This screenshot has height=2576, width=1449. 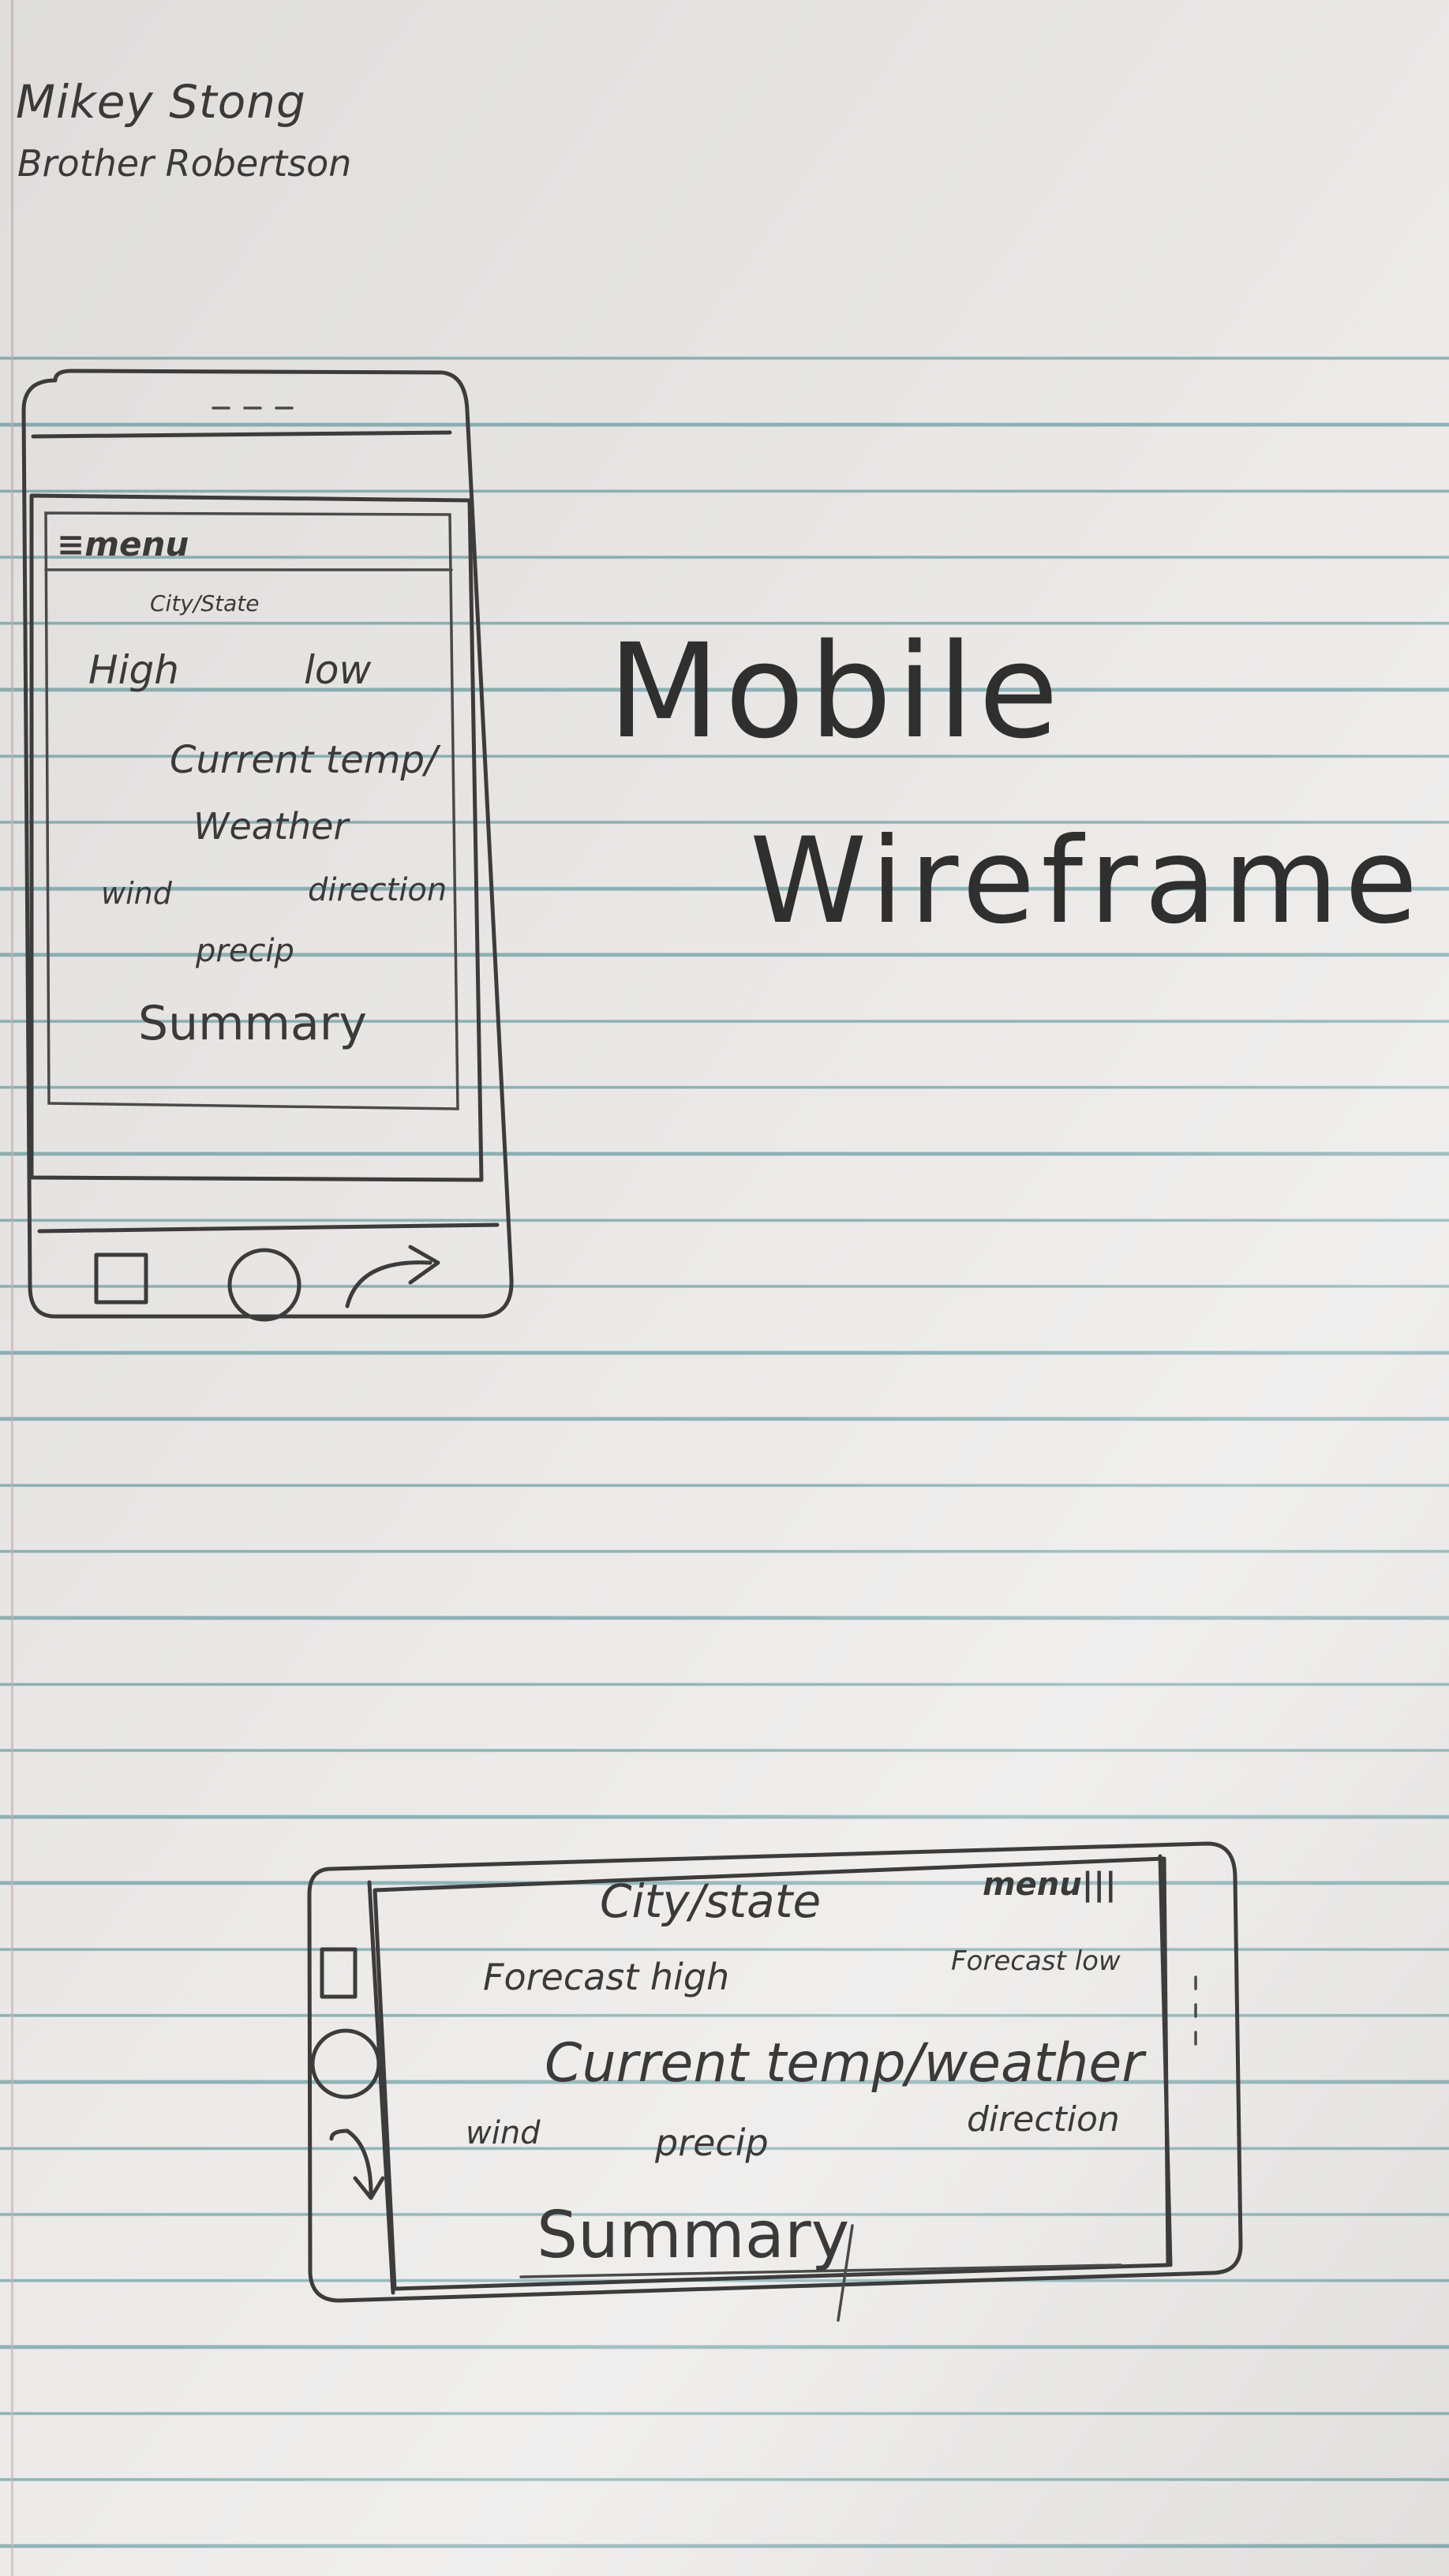 What do you see at coordinates (264, 1285) in the screenshot?
I see `portrait-nav-circle` at bounding box center [264, 1285].